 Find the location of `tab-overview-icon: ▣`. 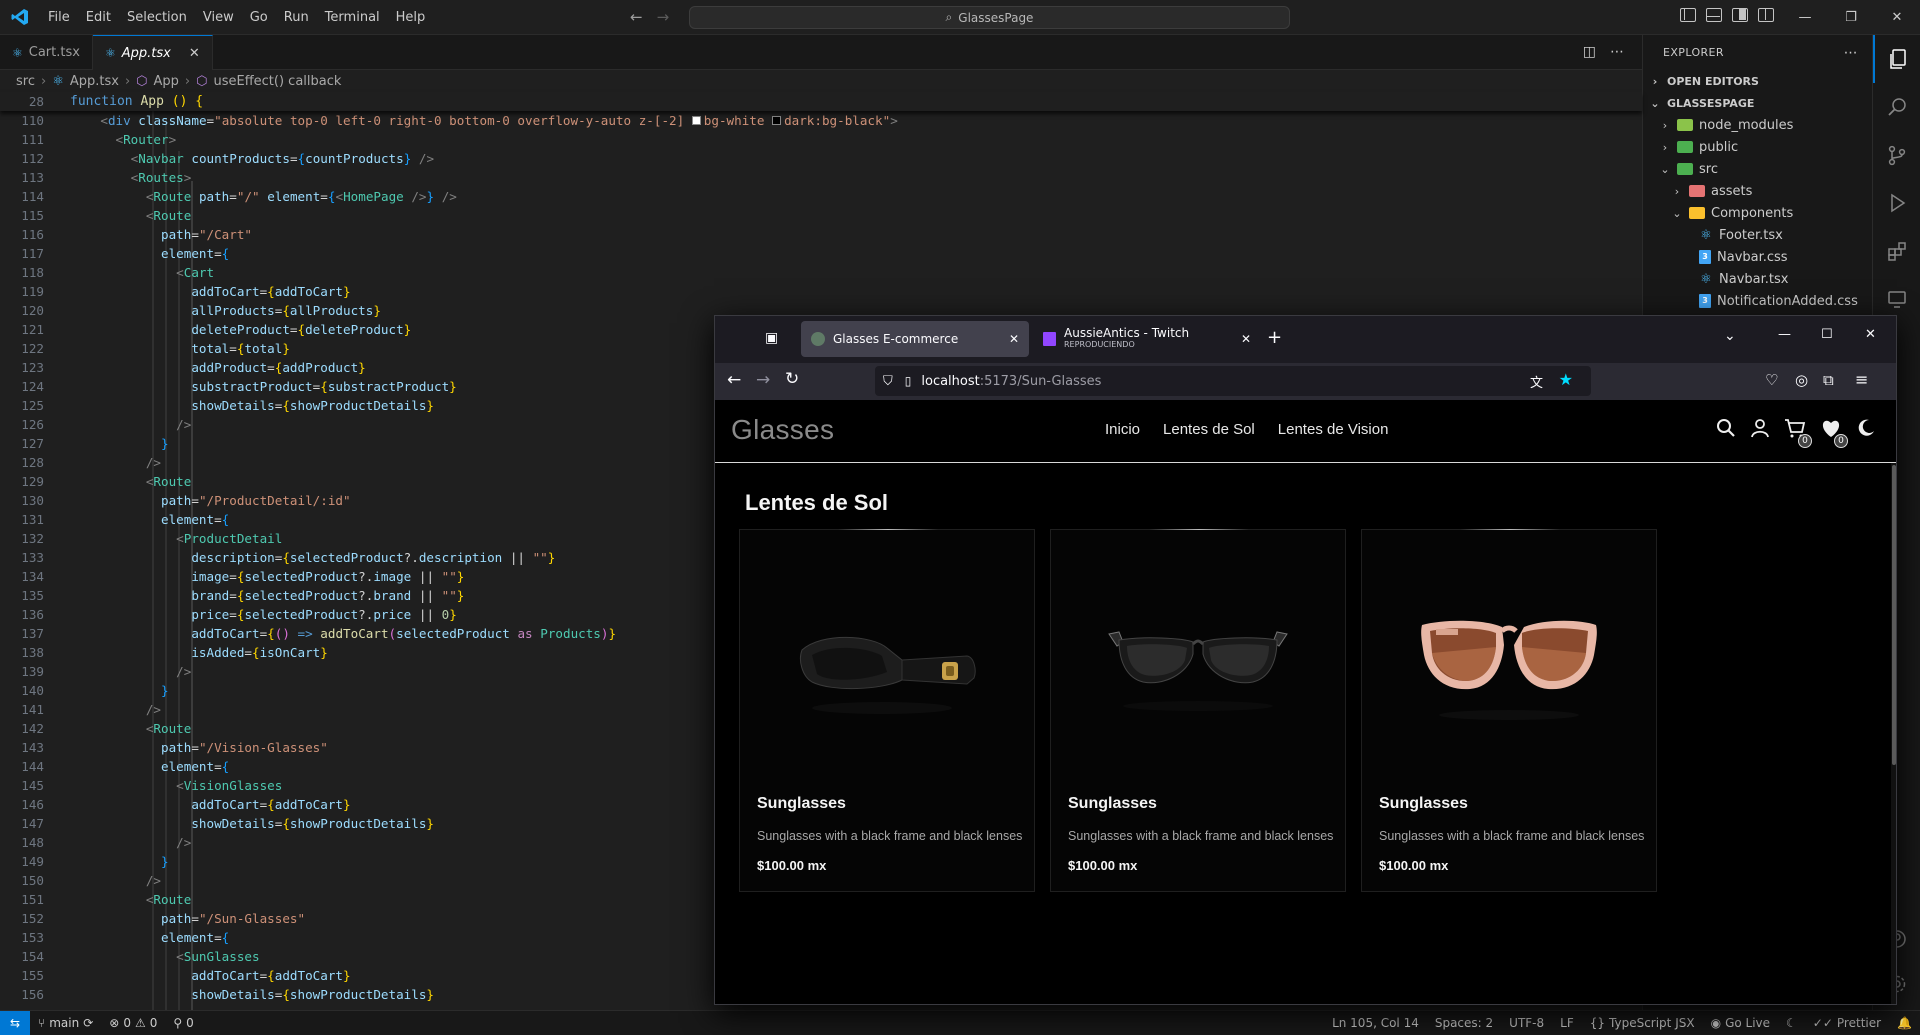

tab-overview-icon: ▣ is located at coordinates (771, 338).